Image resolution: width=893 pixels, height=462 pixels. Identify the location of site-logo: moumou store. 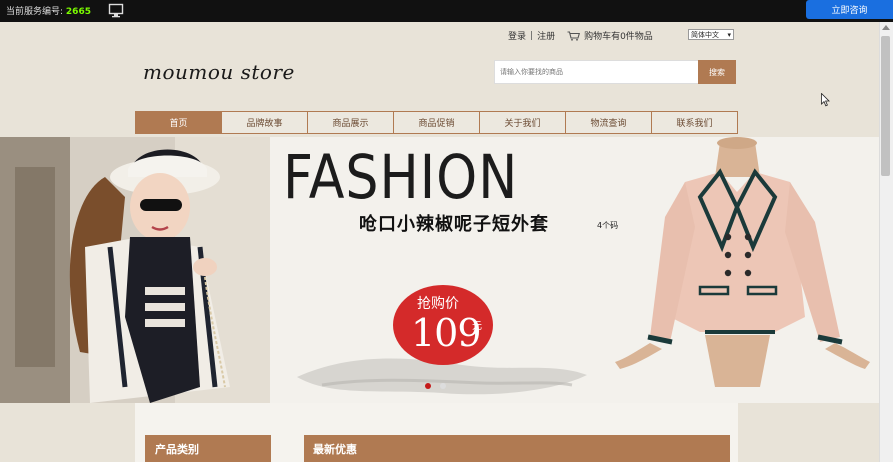
(219, 72).